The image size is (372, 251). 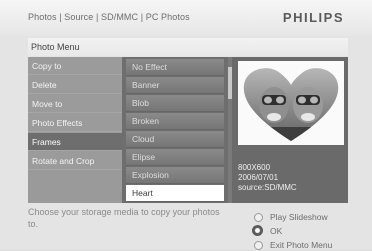 What do you see at coordinates (75, 104) in the screenshot?
I see `menu-item-move-to: Move to` at bounding box center [75, 104].